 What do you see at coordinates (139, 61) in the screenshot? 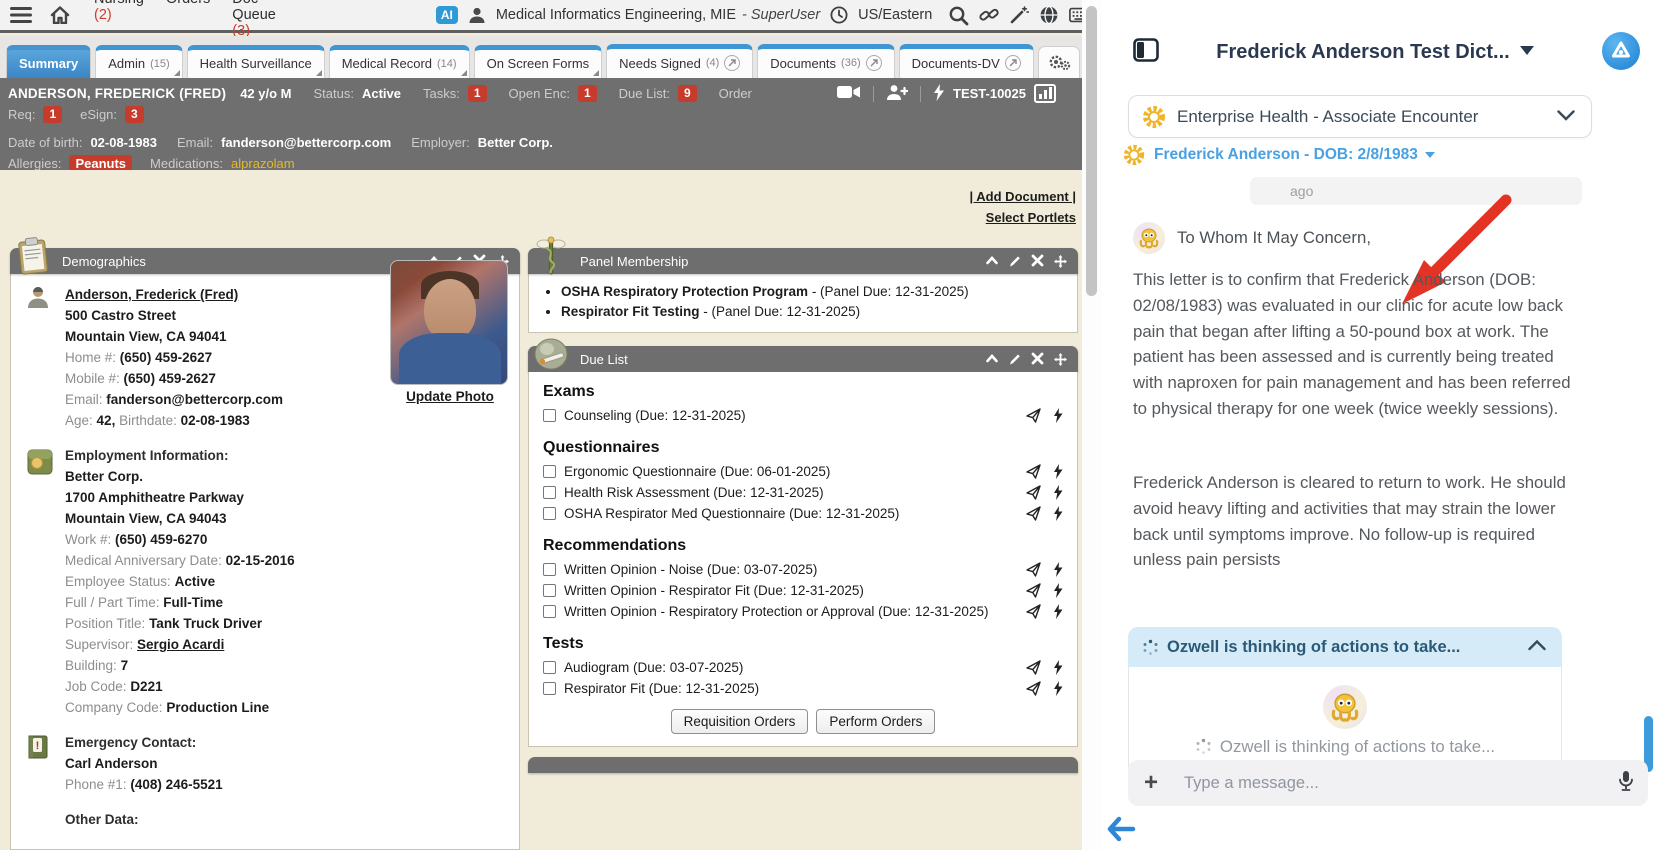
I see `tab-admin: Admin (15)` at bounding box center [139, 61].